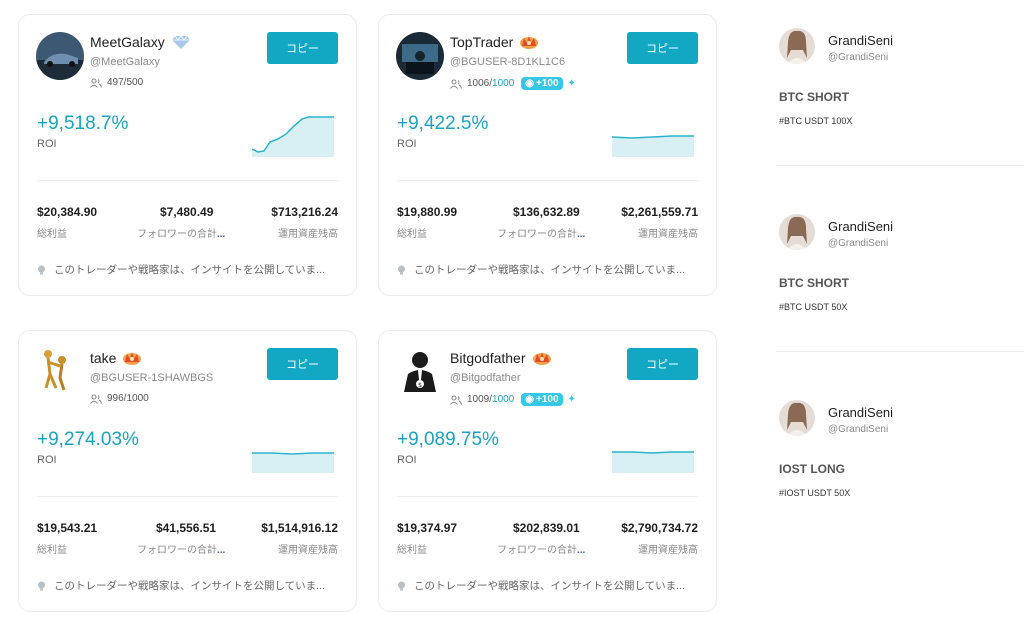 The image size is (1024, 624). I want to click on aum-value: $2,790,734.72, so click(659, 528).